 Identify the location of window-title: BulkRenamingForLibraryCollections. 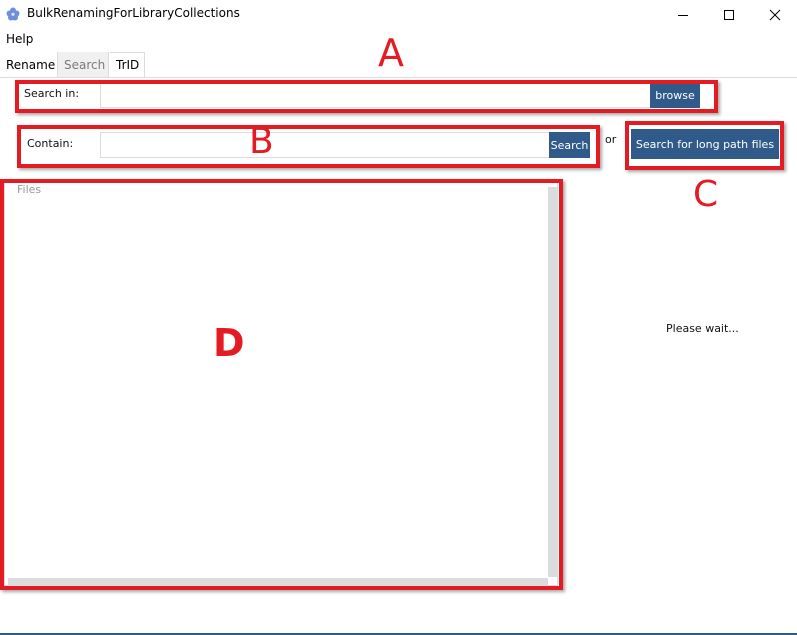
(133, 13).